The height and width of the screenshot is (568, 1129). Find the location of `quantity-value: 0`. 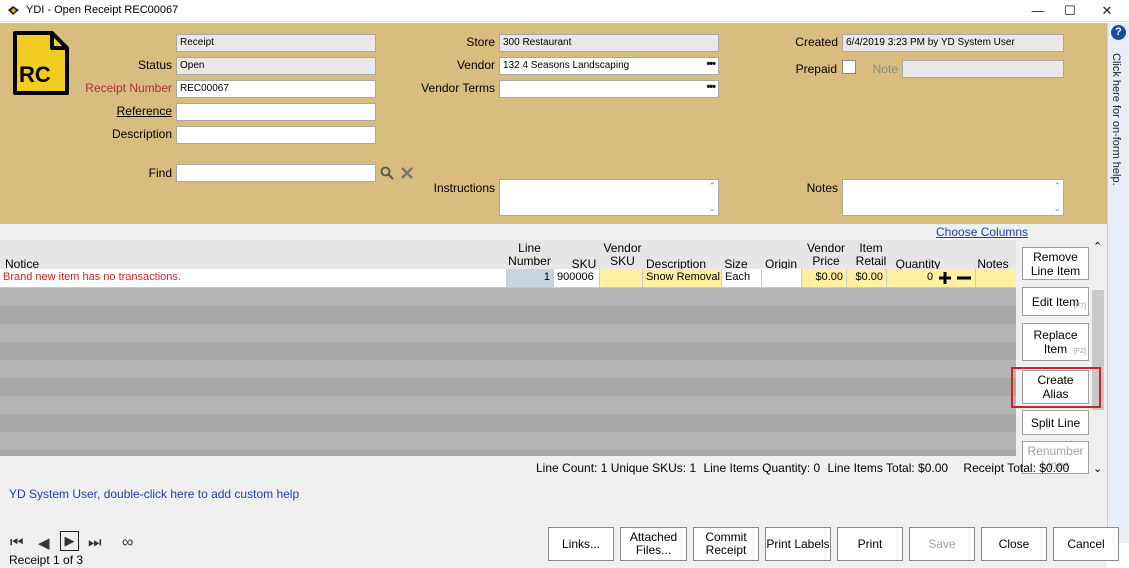

quantity-value: 0 is located at coordinates (930, 277).